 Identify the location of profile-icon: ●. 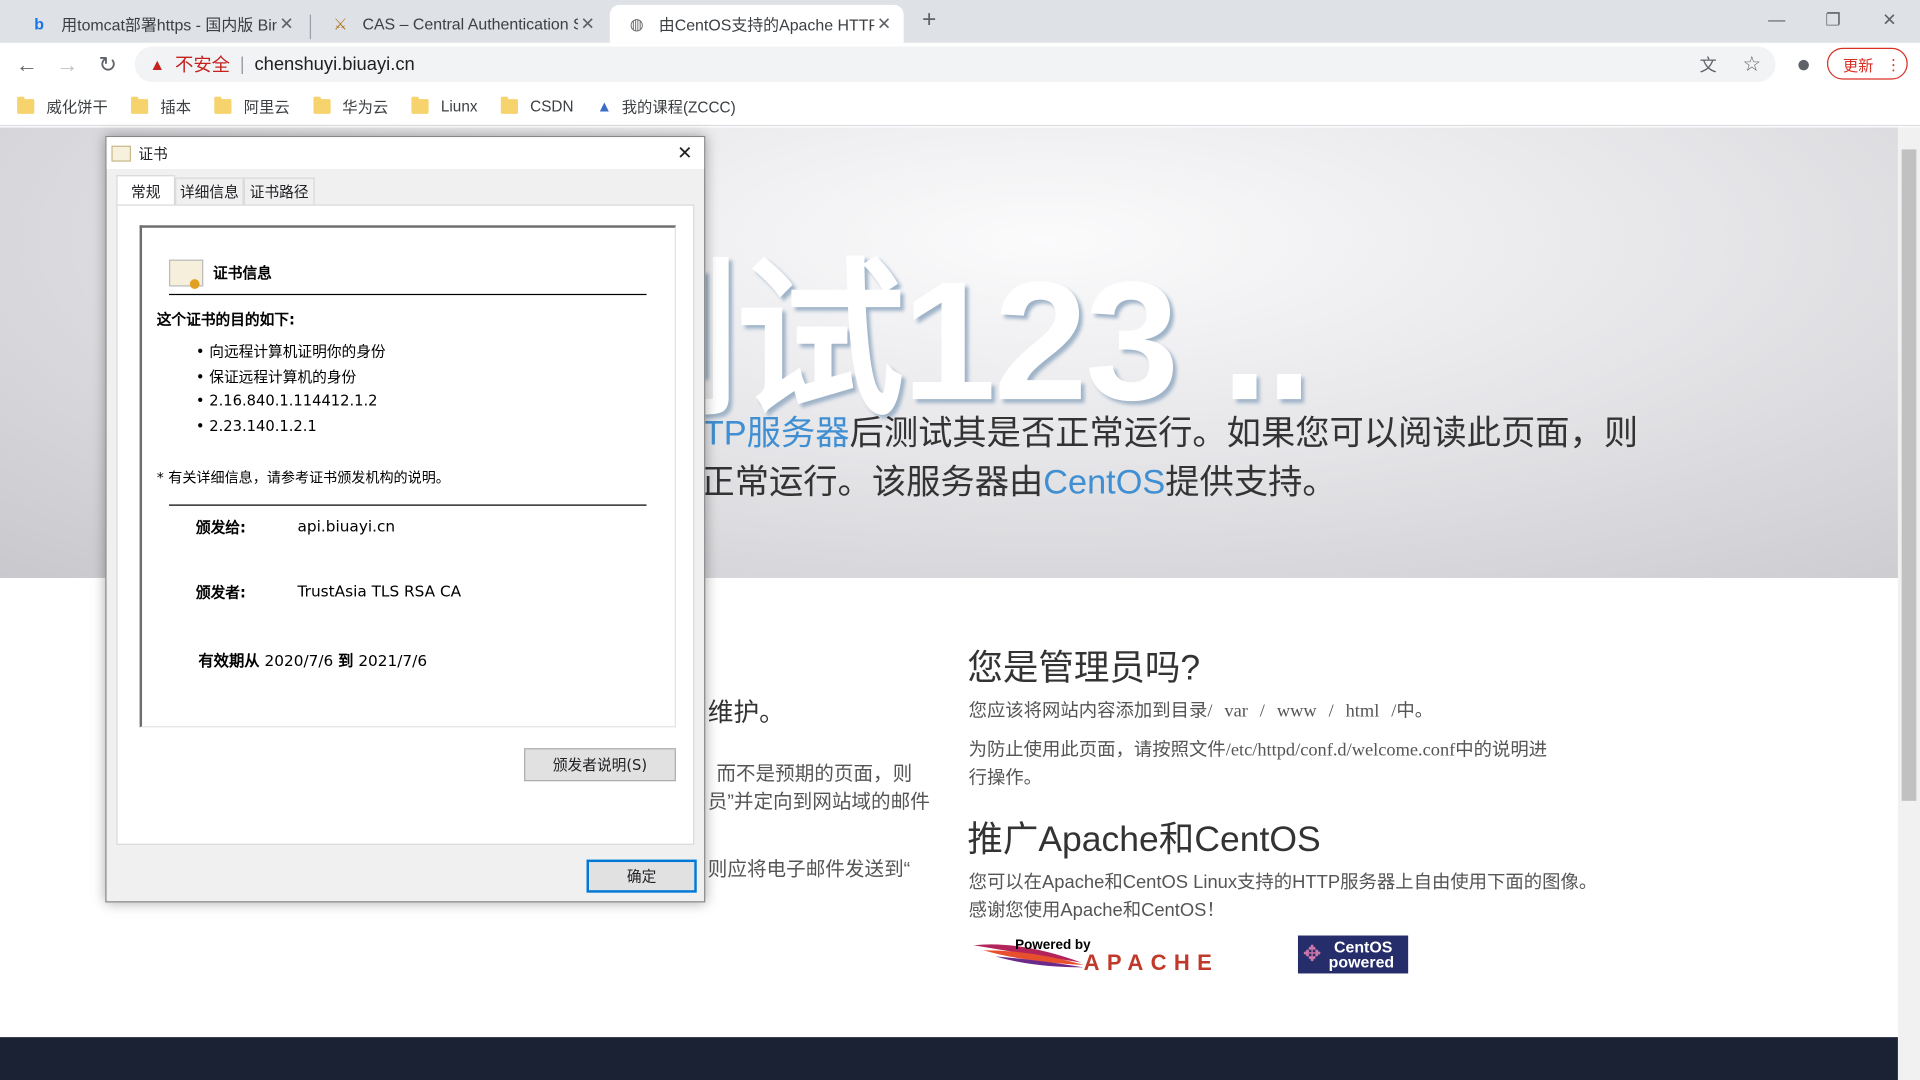
(1804, 65).